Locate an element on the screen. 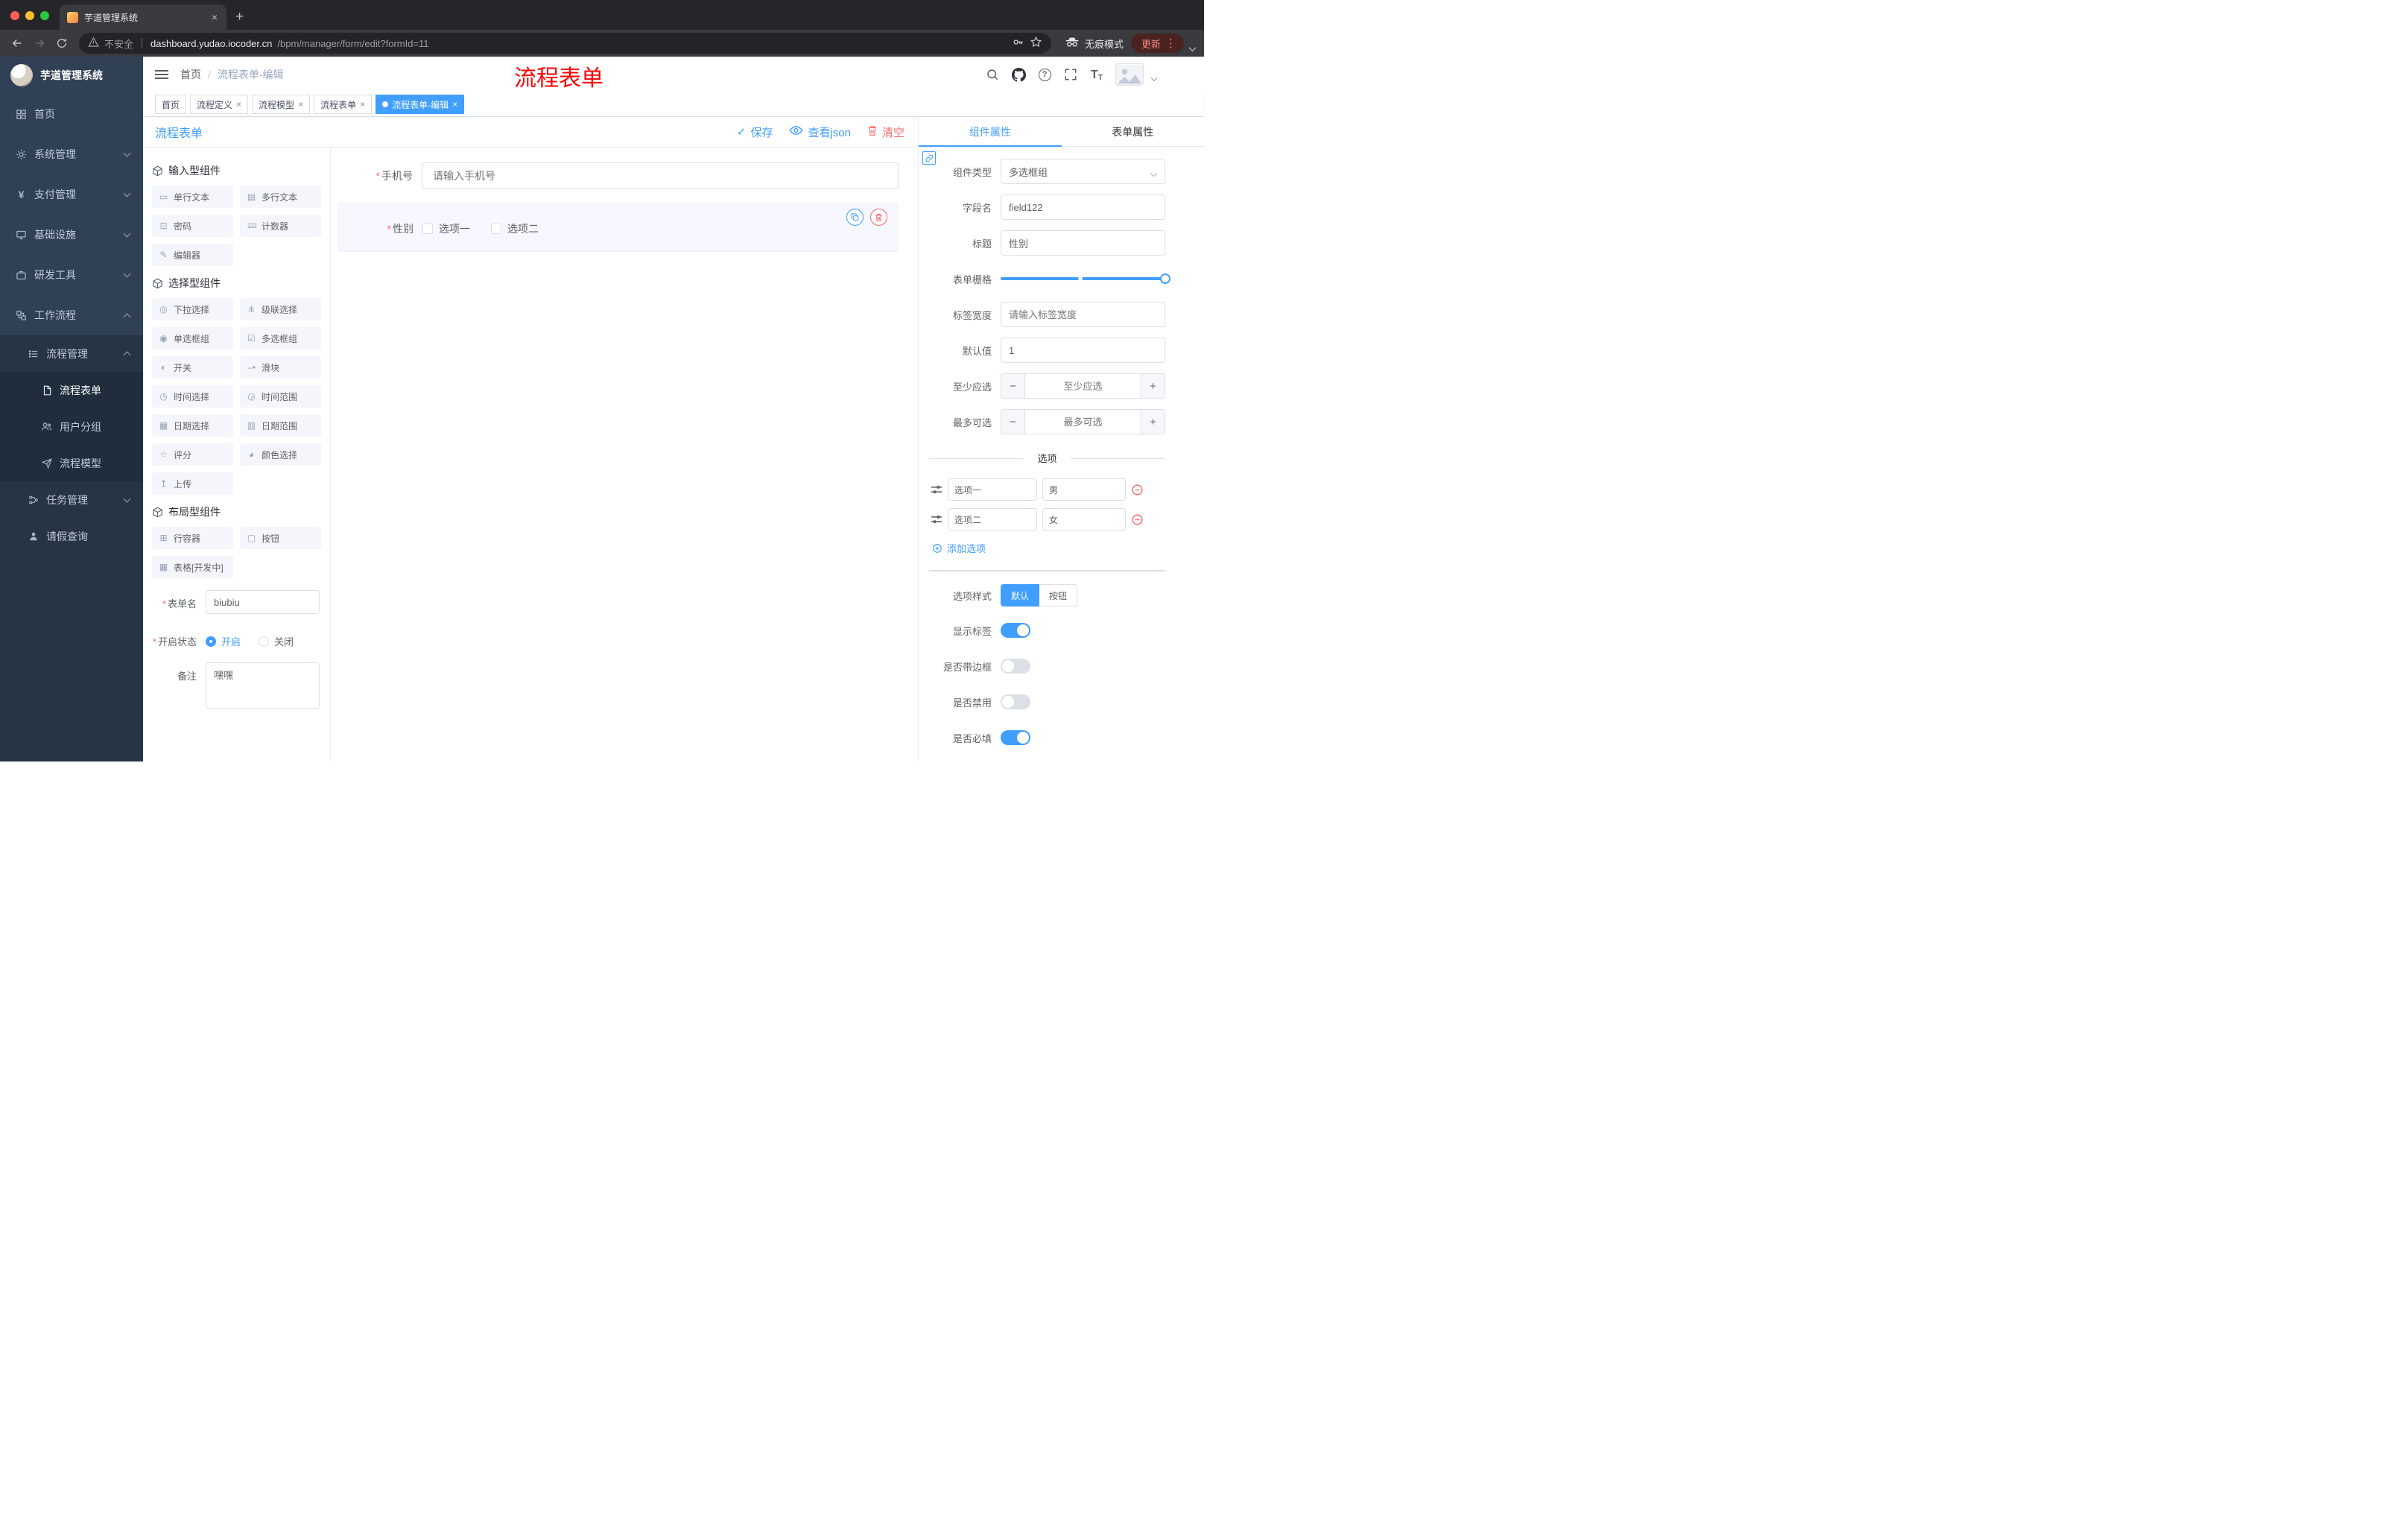 The width and height of the screenshot is (2408, 1523). tag-home: 首页 is located at coordinates (171, 105).